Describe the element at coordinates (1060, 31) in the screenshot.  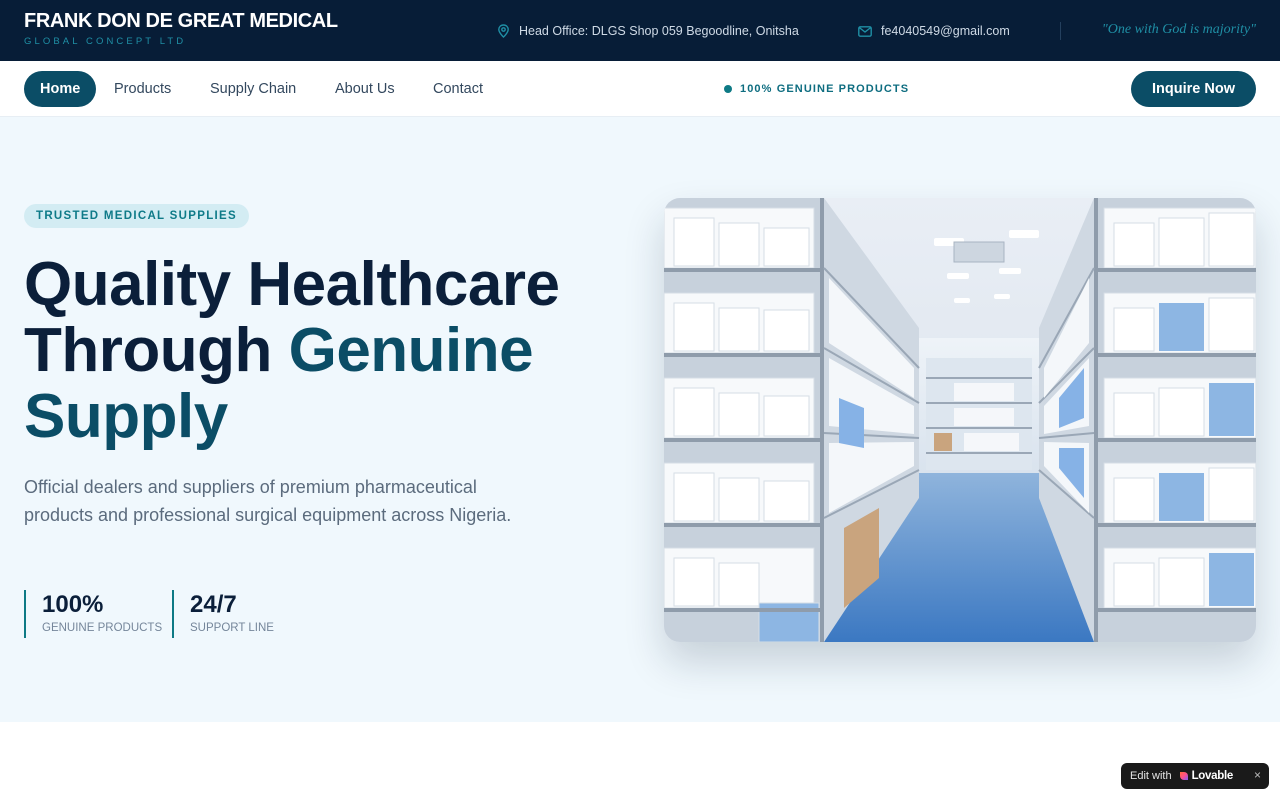
I see `topbar-divider` at that location.